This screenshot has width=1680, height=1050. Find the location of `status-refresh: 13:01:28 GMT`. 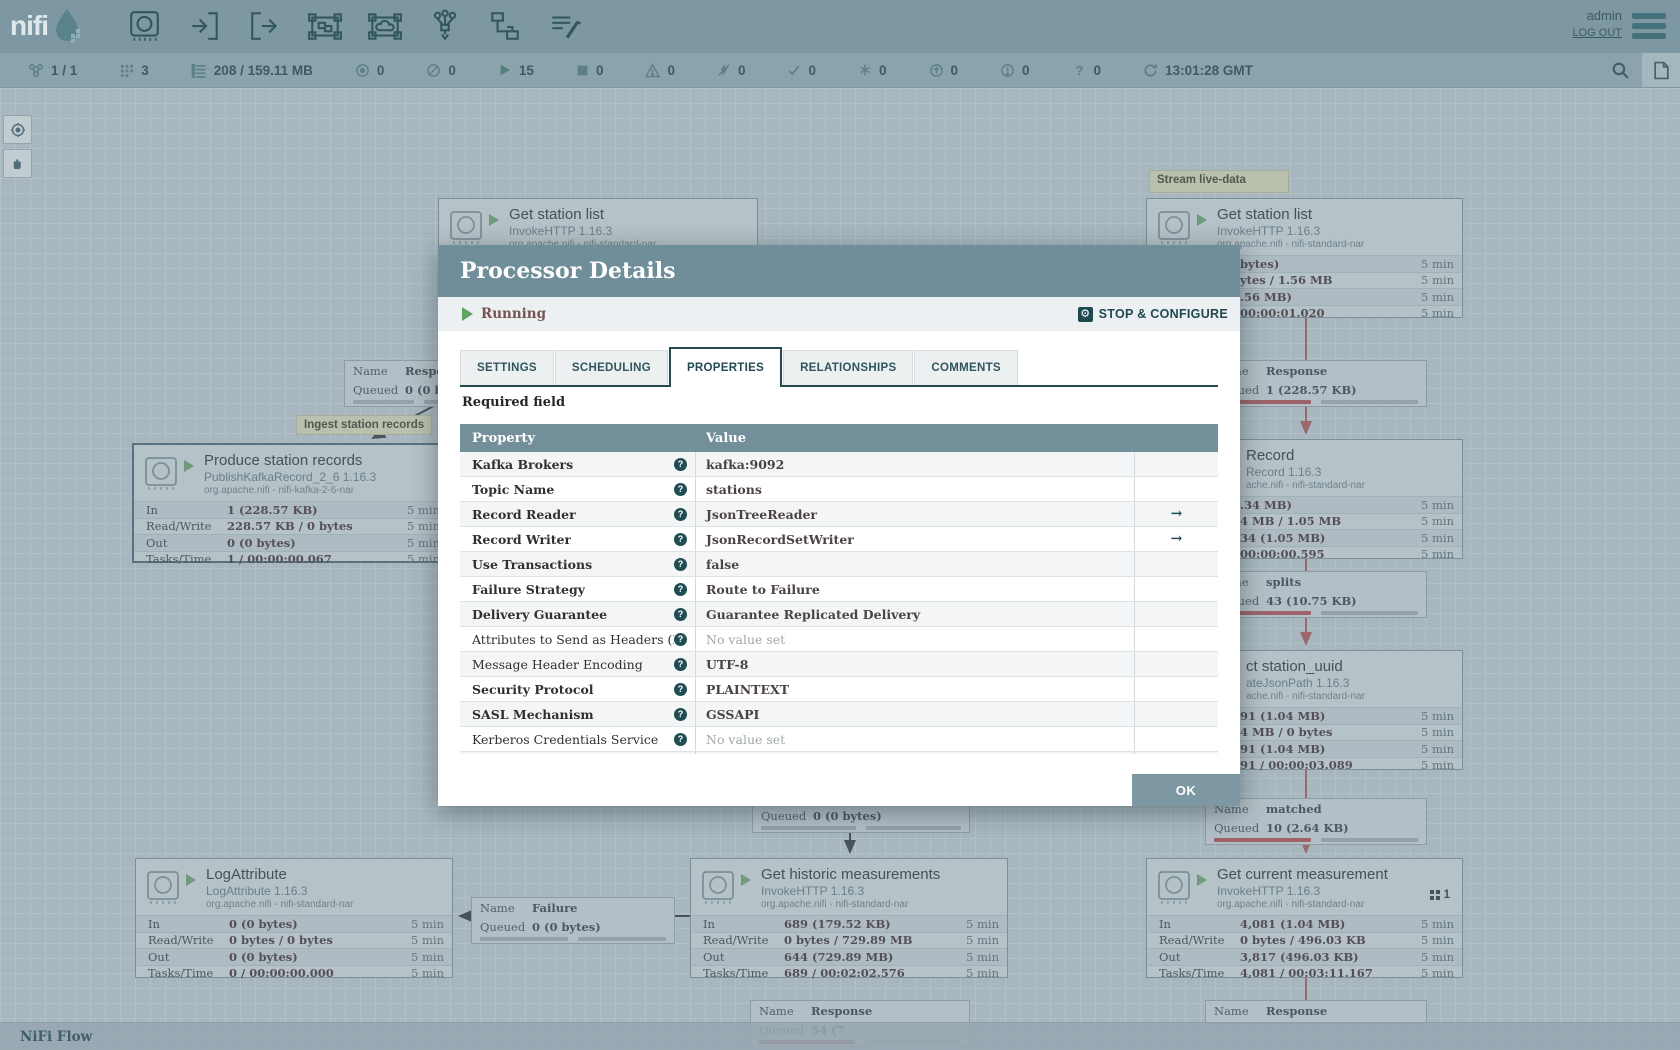

status-refresh: 13:01:28 GMT is located at coordinates (1198, 70).